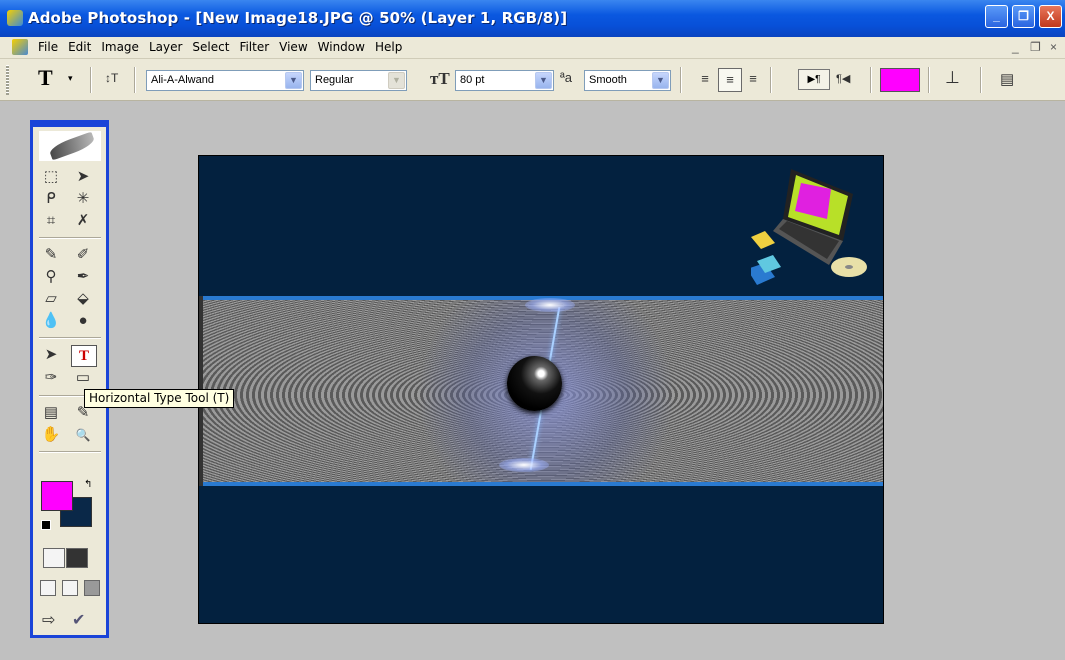 The height and width of the screenshot is (660, 1065). I want to click on standard-screen-mode-button, so click(48, 588).